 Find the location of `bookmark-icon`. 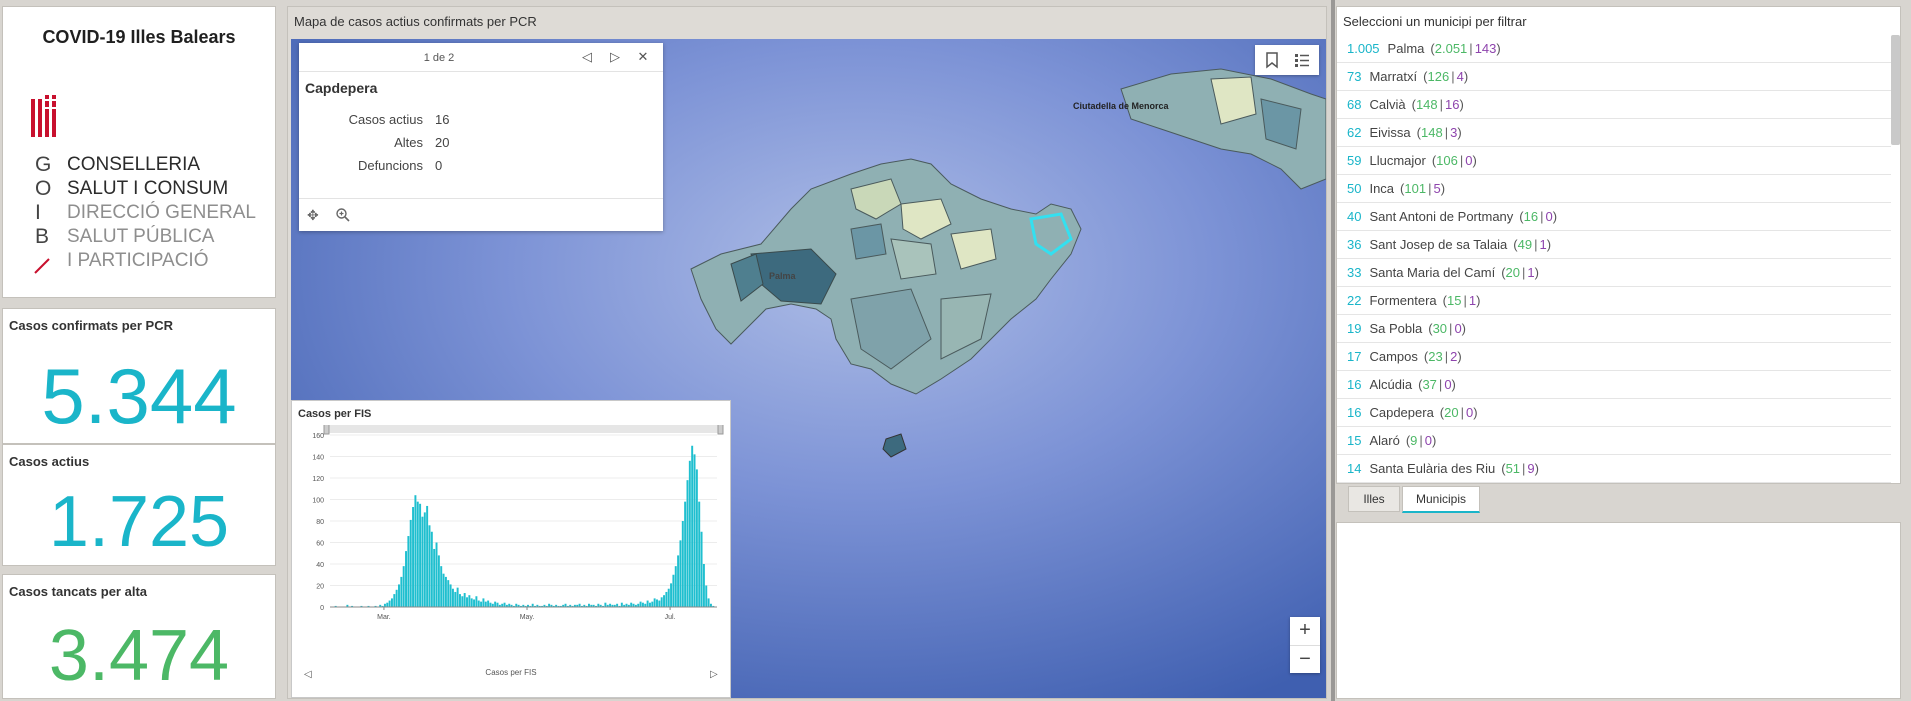

bookmark-icon is located at coordinates (1272, 60).